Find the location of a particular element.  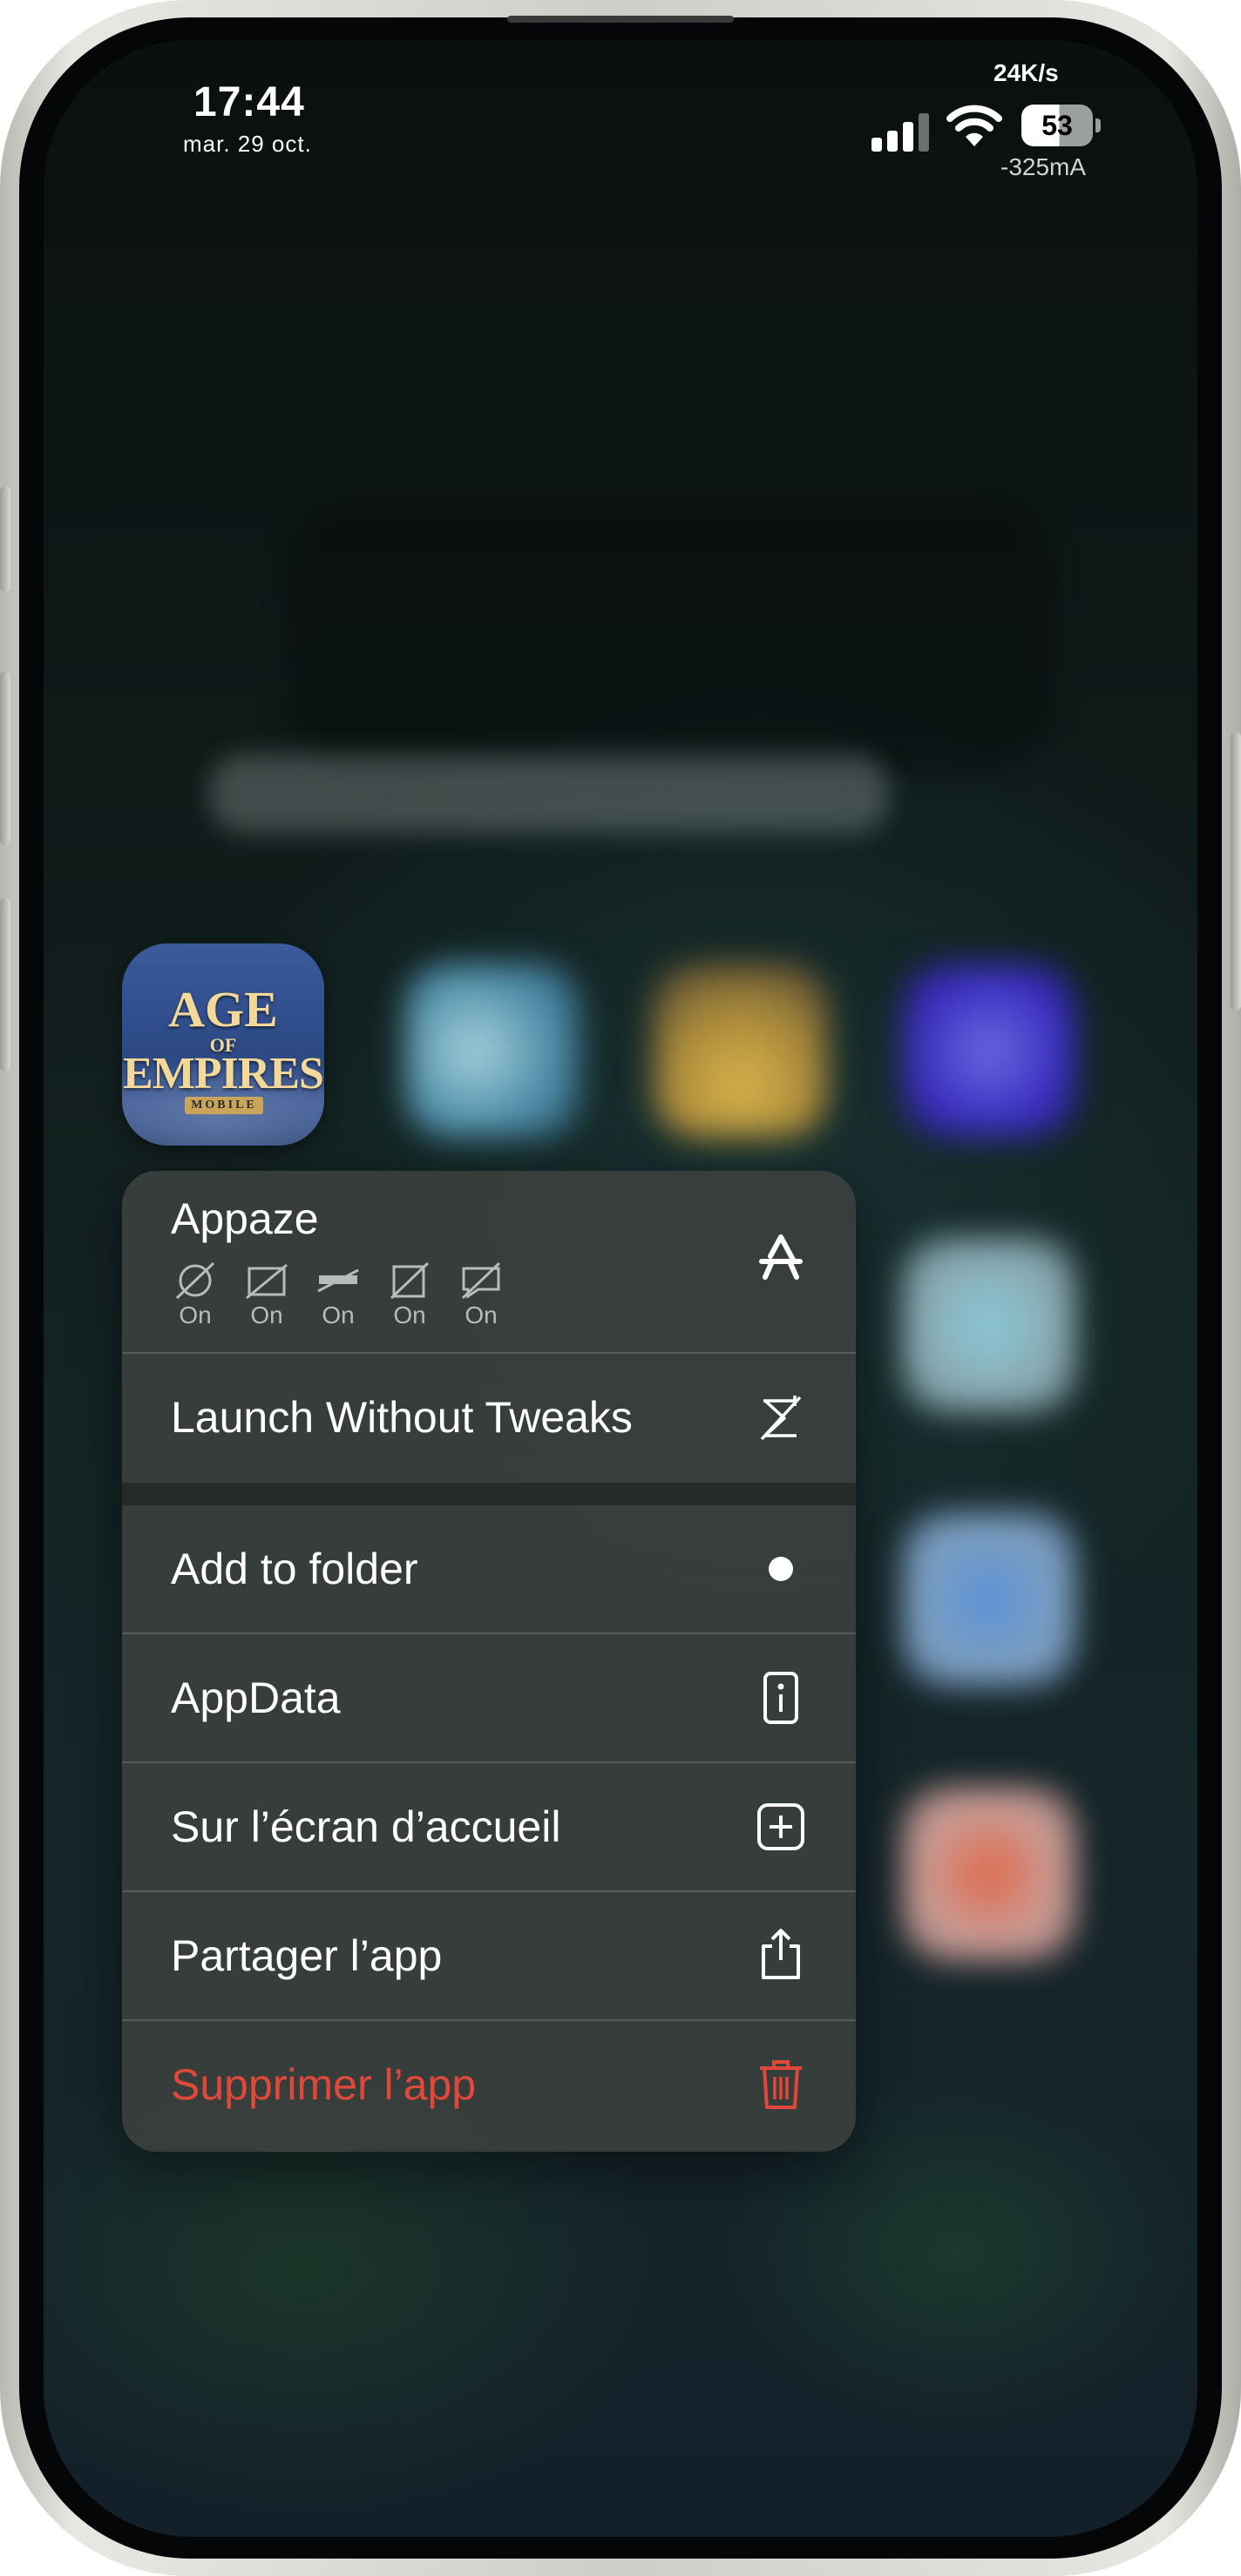

cellular-signal-icon is located at coordinates (901, 131).